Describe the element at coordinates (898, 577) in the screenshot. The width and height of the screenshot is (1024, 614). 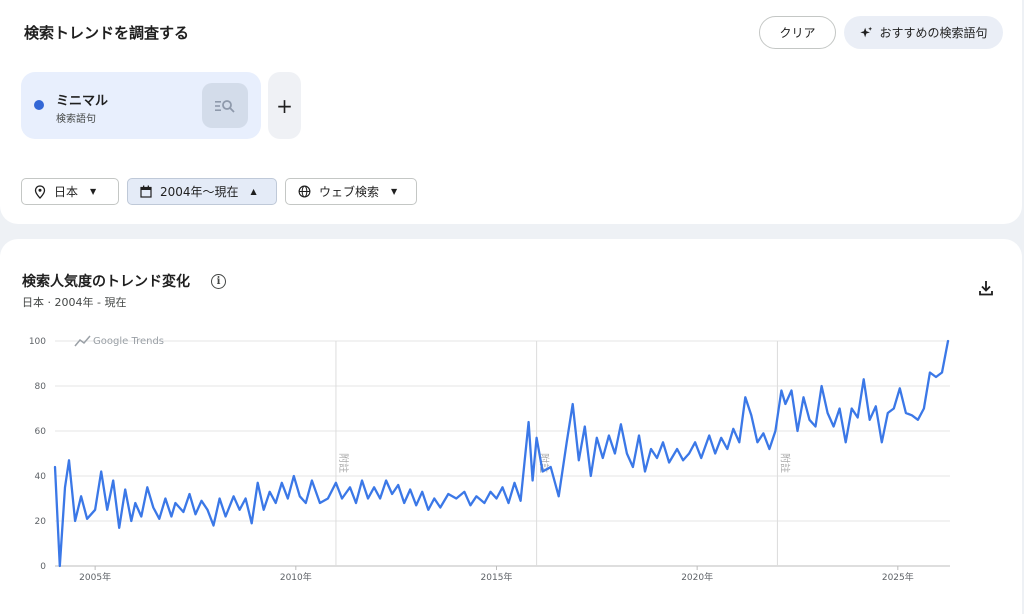
I see `x-tick-label: 2025年` at that location.